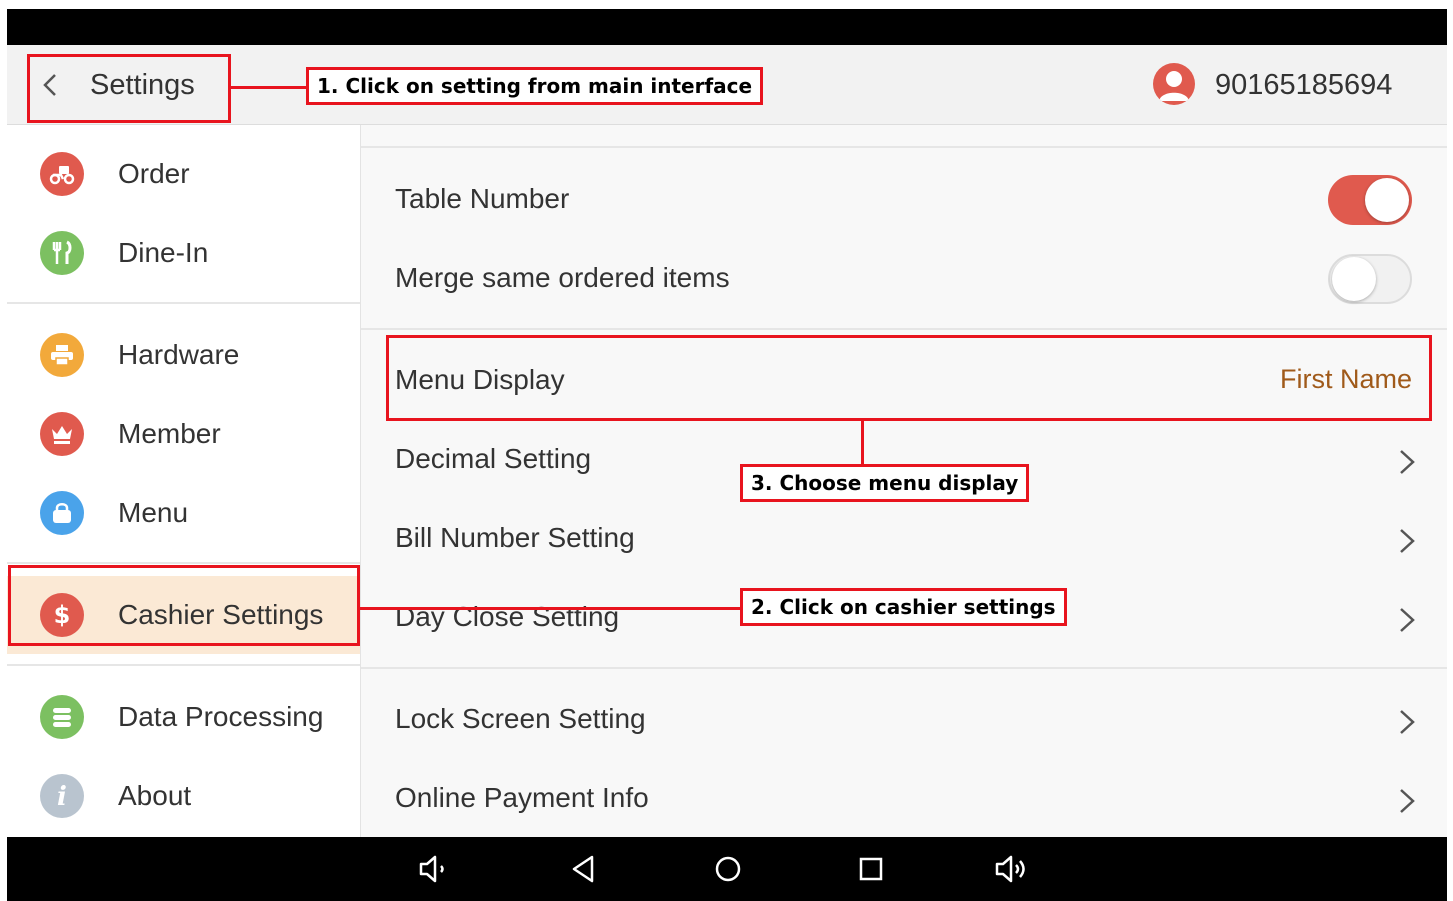 Image resolution: width=1453 pixels, height=901 pixels. What do you see at coordinates (62, 513) in the screenshot?
I see `bag-icon` at bounding box center [62, 513].